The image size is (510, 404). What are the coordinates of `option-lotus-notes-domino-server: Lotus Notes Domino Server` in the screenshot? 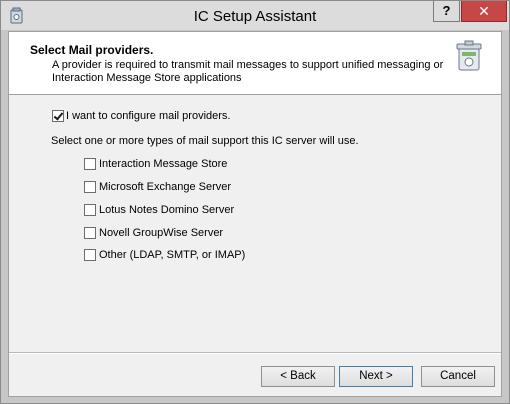 It's located at (159, 211).